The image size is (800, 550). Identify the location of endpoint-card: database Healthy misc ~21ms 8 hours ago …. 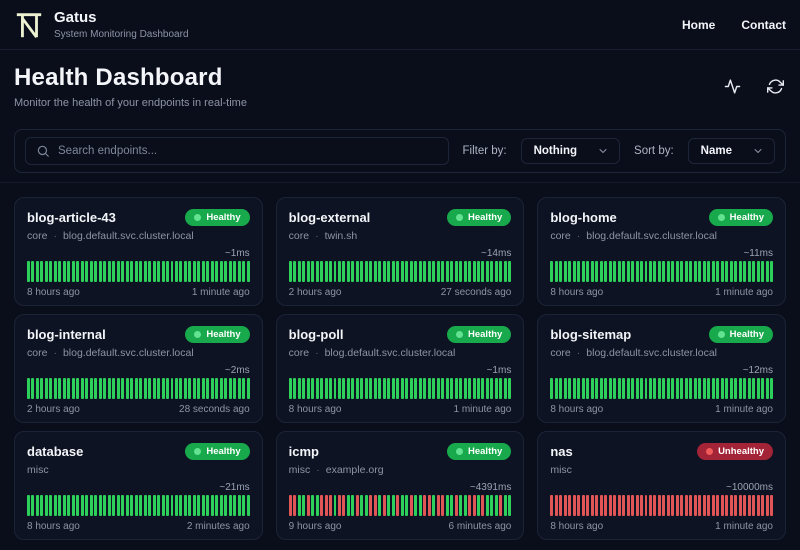
(138, 485).